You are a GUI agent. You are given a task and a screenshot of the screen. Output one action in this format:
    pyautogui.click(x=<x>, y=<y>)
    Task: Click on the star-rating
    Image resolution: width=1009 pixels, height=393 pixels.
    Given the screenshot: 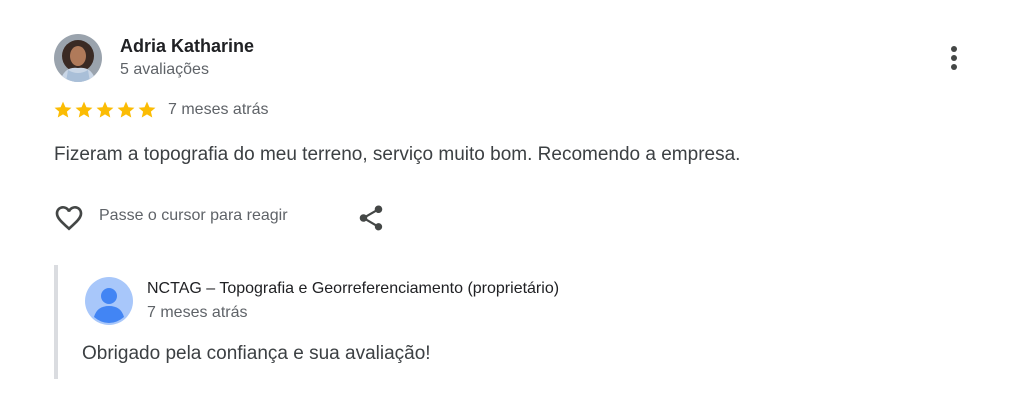 What is the action you would take?
    pyautogui.click(x=105, y=110)
    